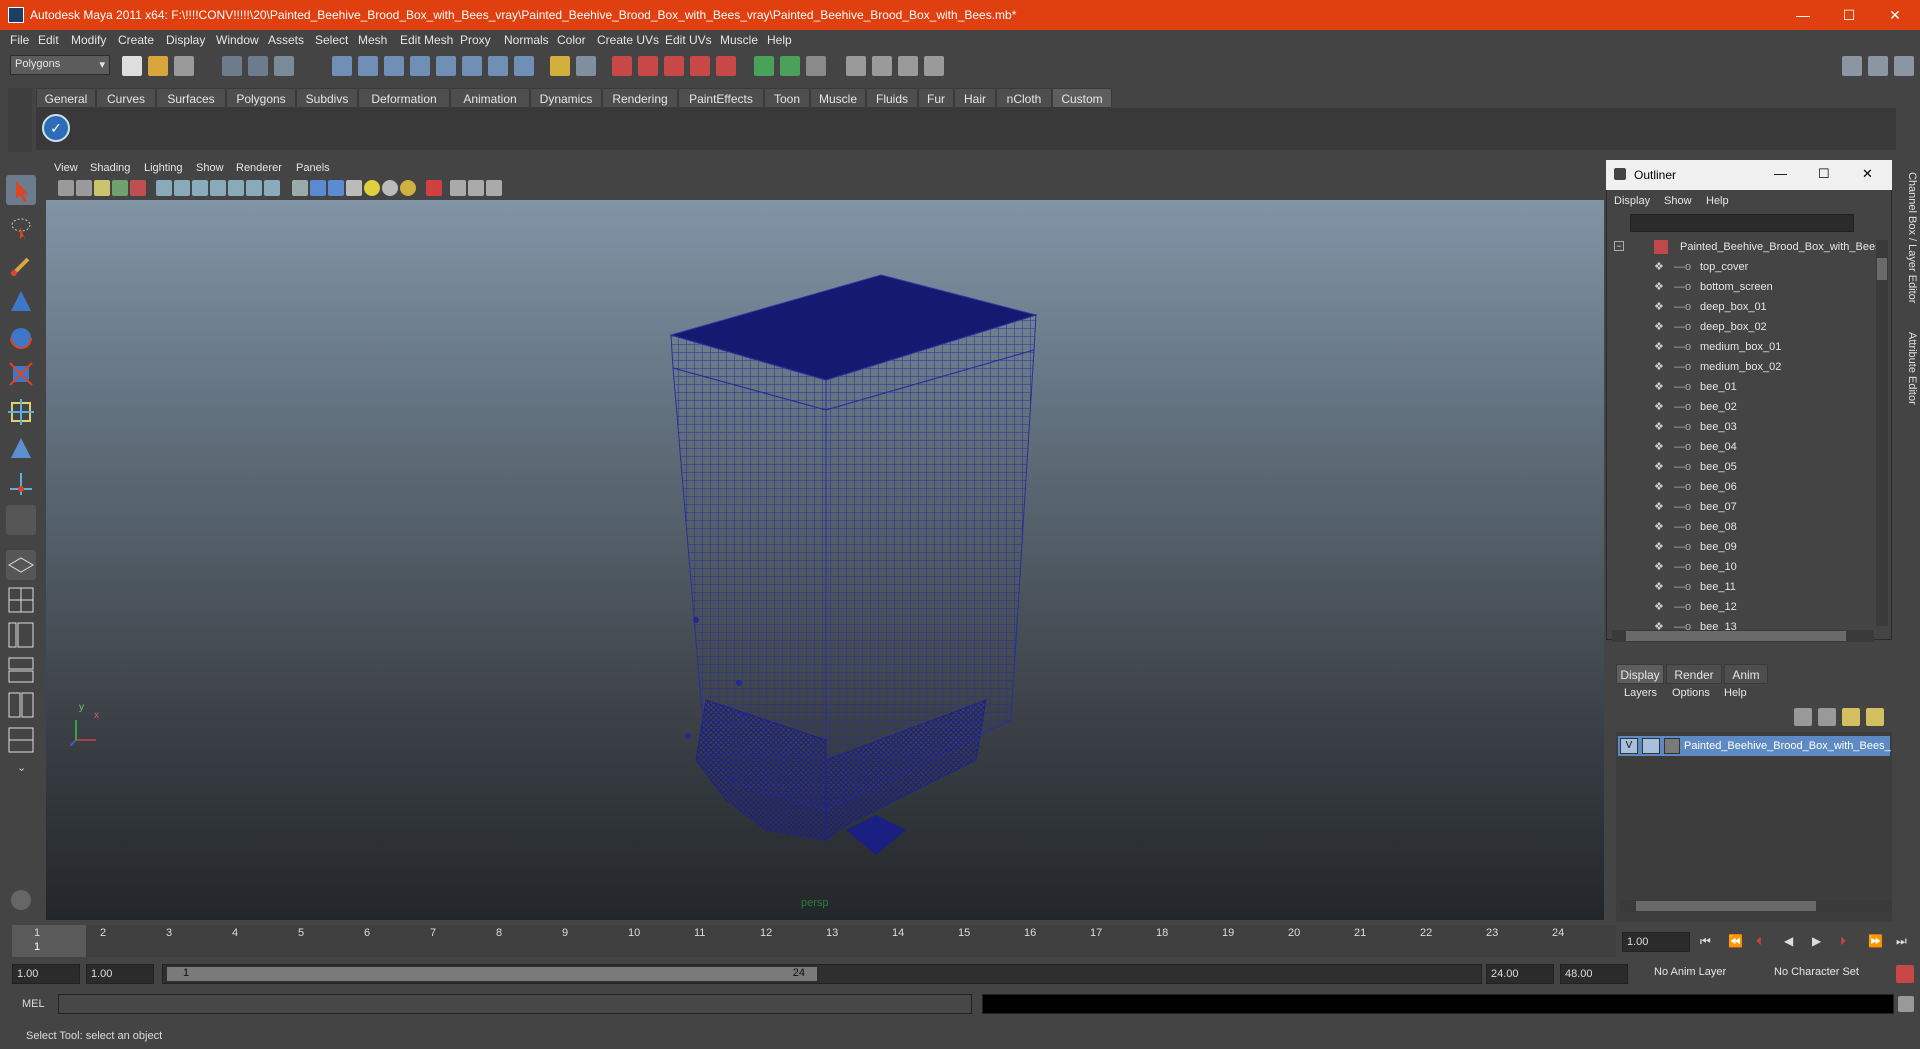  I want to click on auto-key-icon, so click(1905, 974).